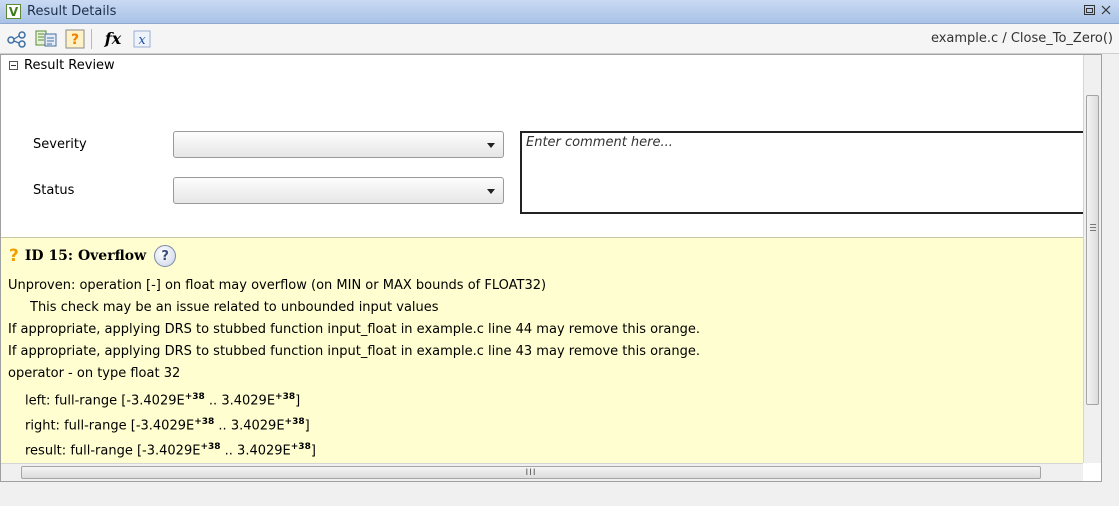 This screenshot has width=1119, height=506. Describe the element at coordinates (13, 65) in the screenshot. I see `collapse-icon` at that location.